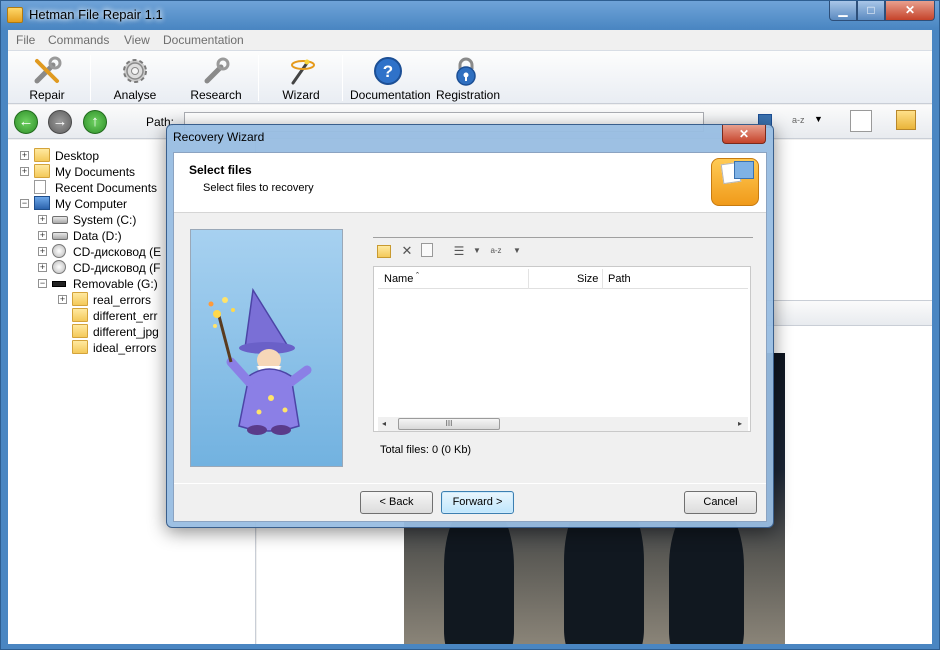  I want to click on repair-icon, so click(48, 70).